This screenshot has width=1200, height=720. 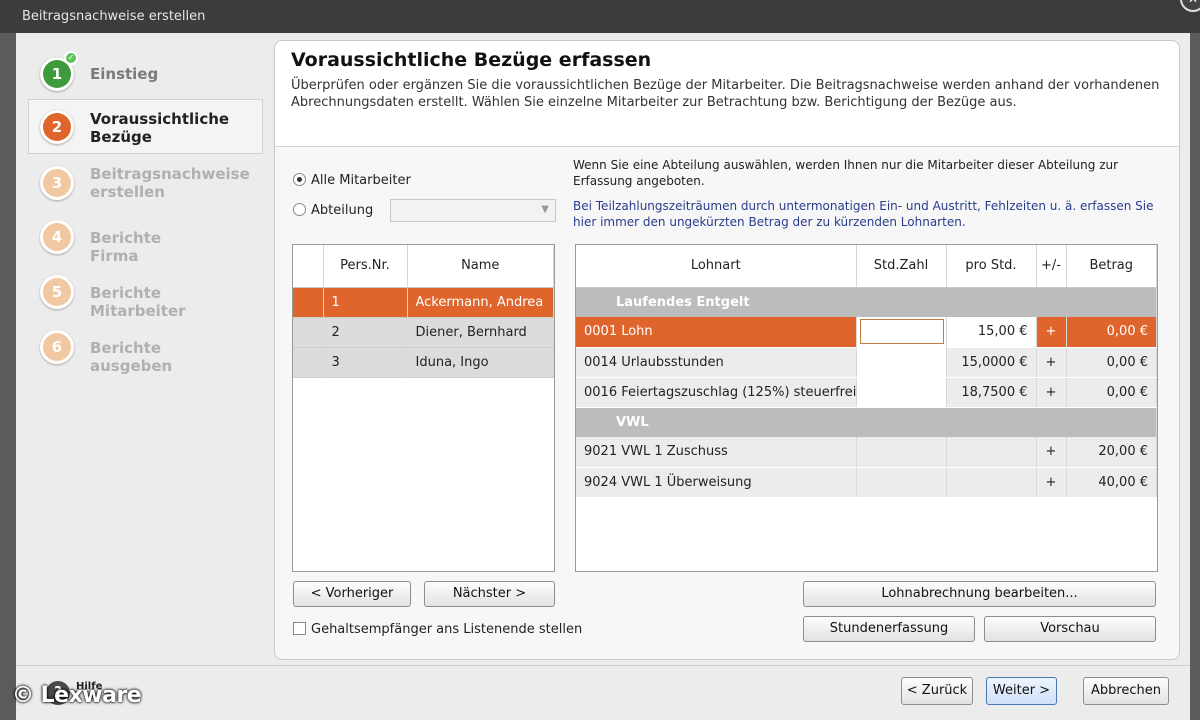 I want to click on radio-label: Alle Mitarbeiter, so click(x=361, y=180).